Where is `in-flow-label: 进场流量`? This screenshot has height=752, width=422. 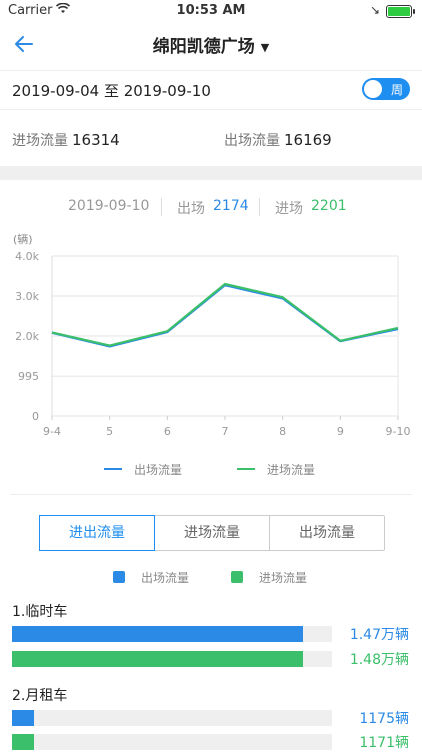 in-flow-label: 进场流量 is located at coordinates (40, 141).